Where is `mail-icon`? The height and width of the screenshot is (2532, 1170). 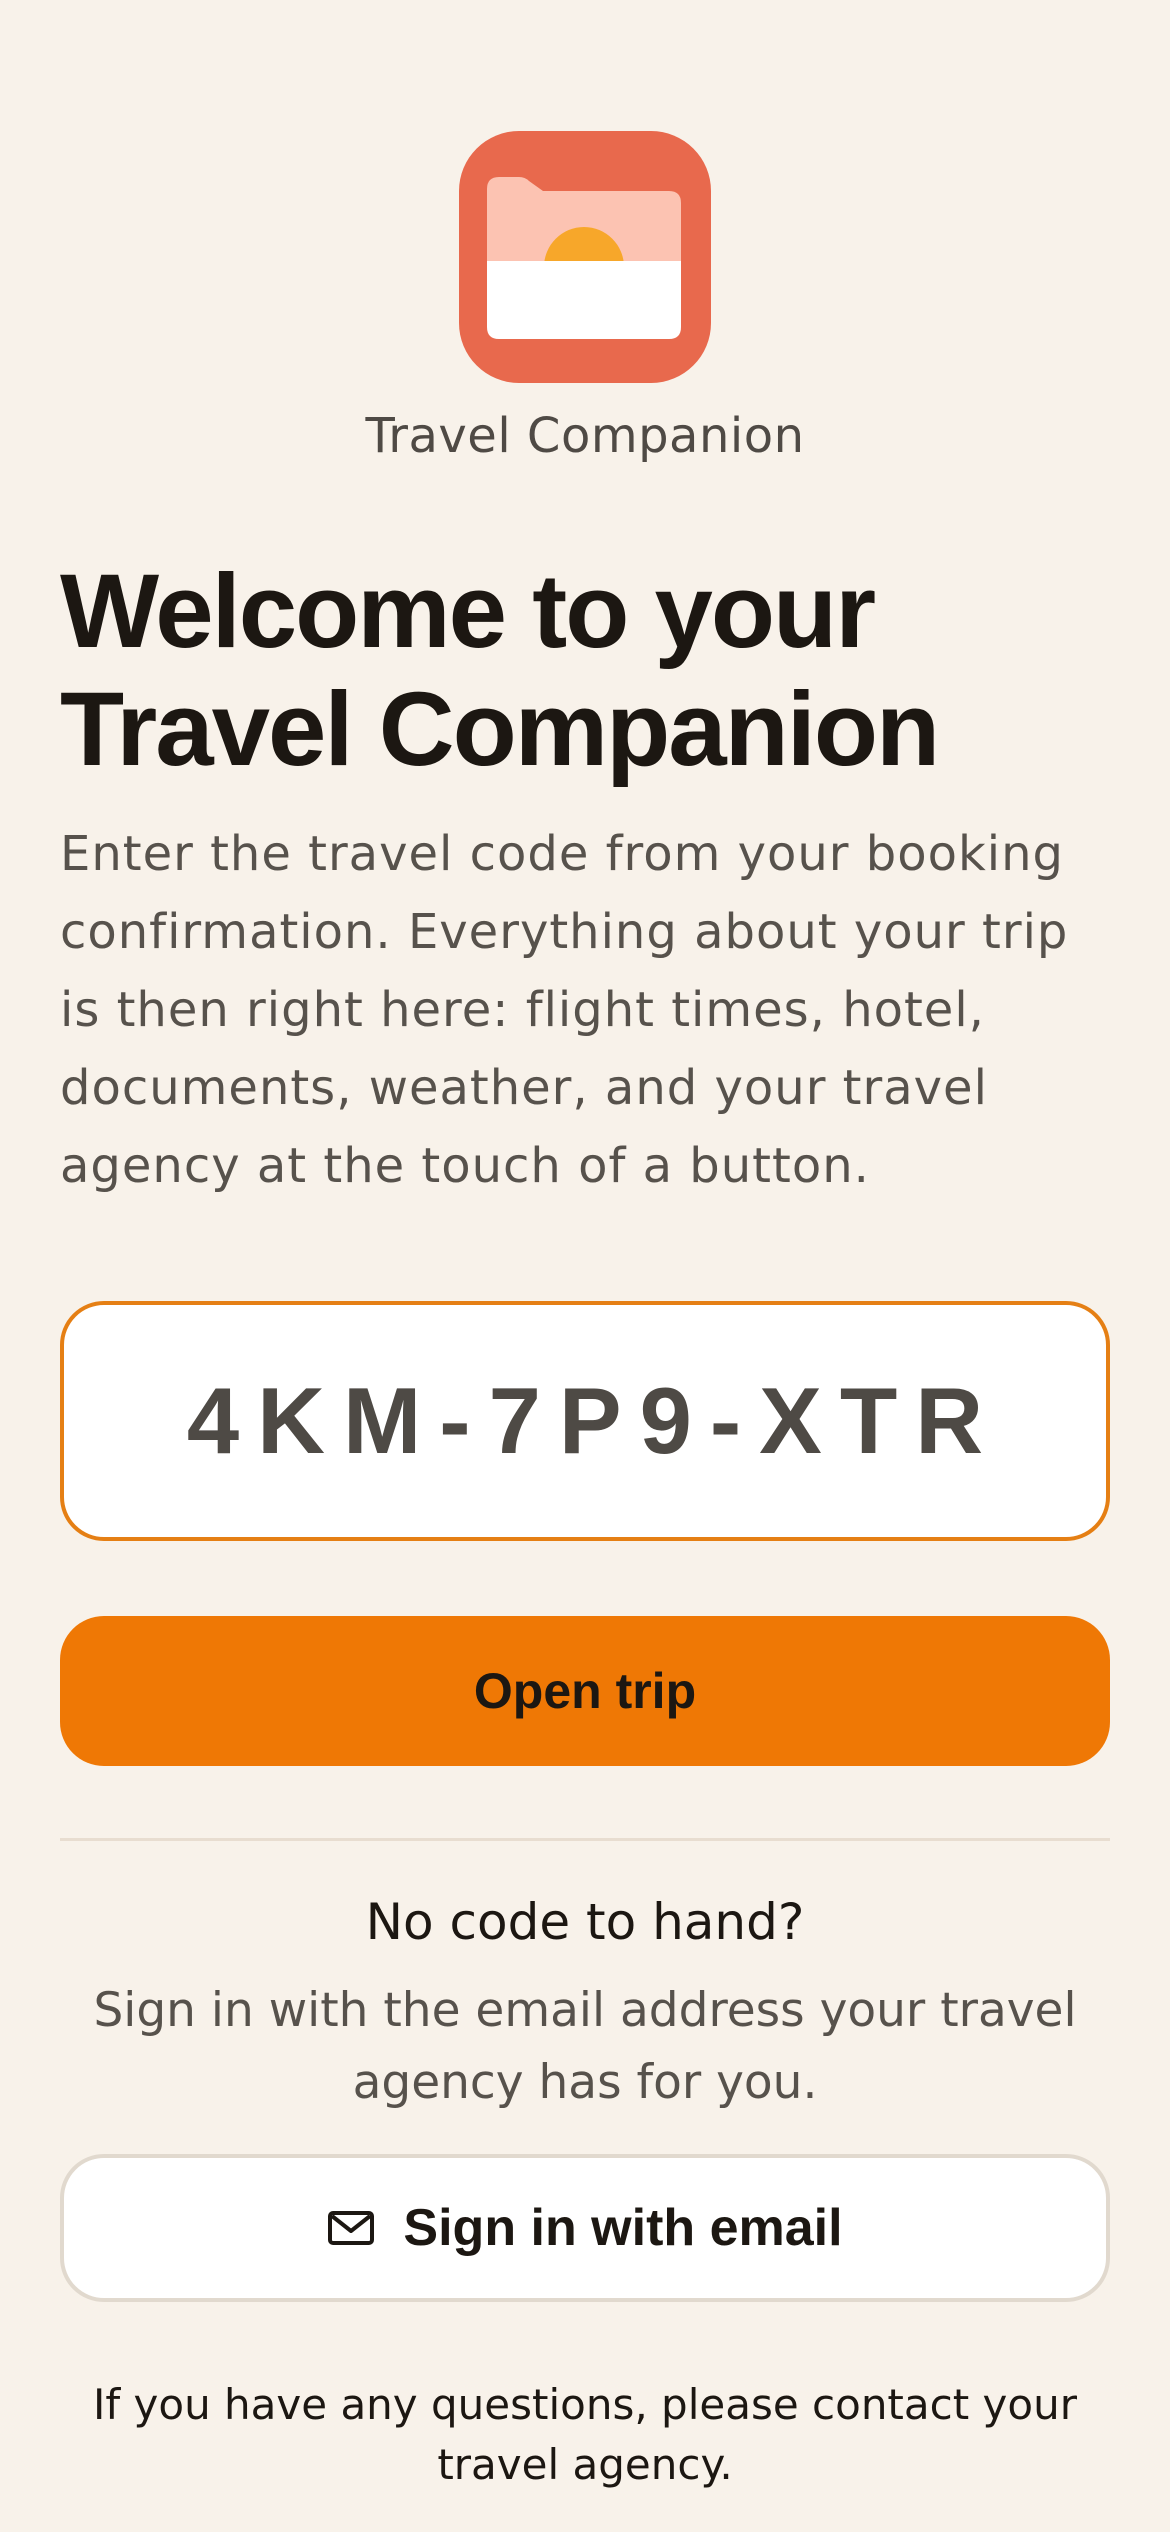 mail-icon is located at coordinates (351, 2228).